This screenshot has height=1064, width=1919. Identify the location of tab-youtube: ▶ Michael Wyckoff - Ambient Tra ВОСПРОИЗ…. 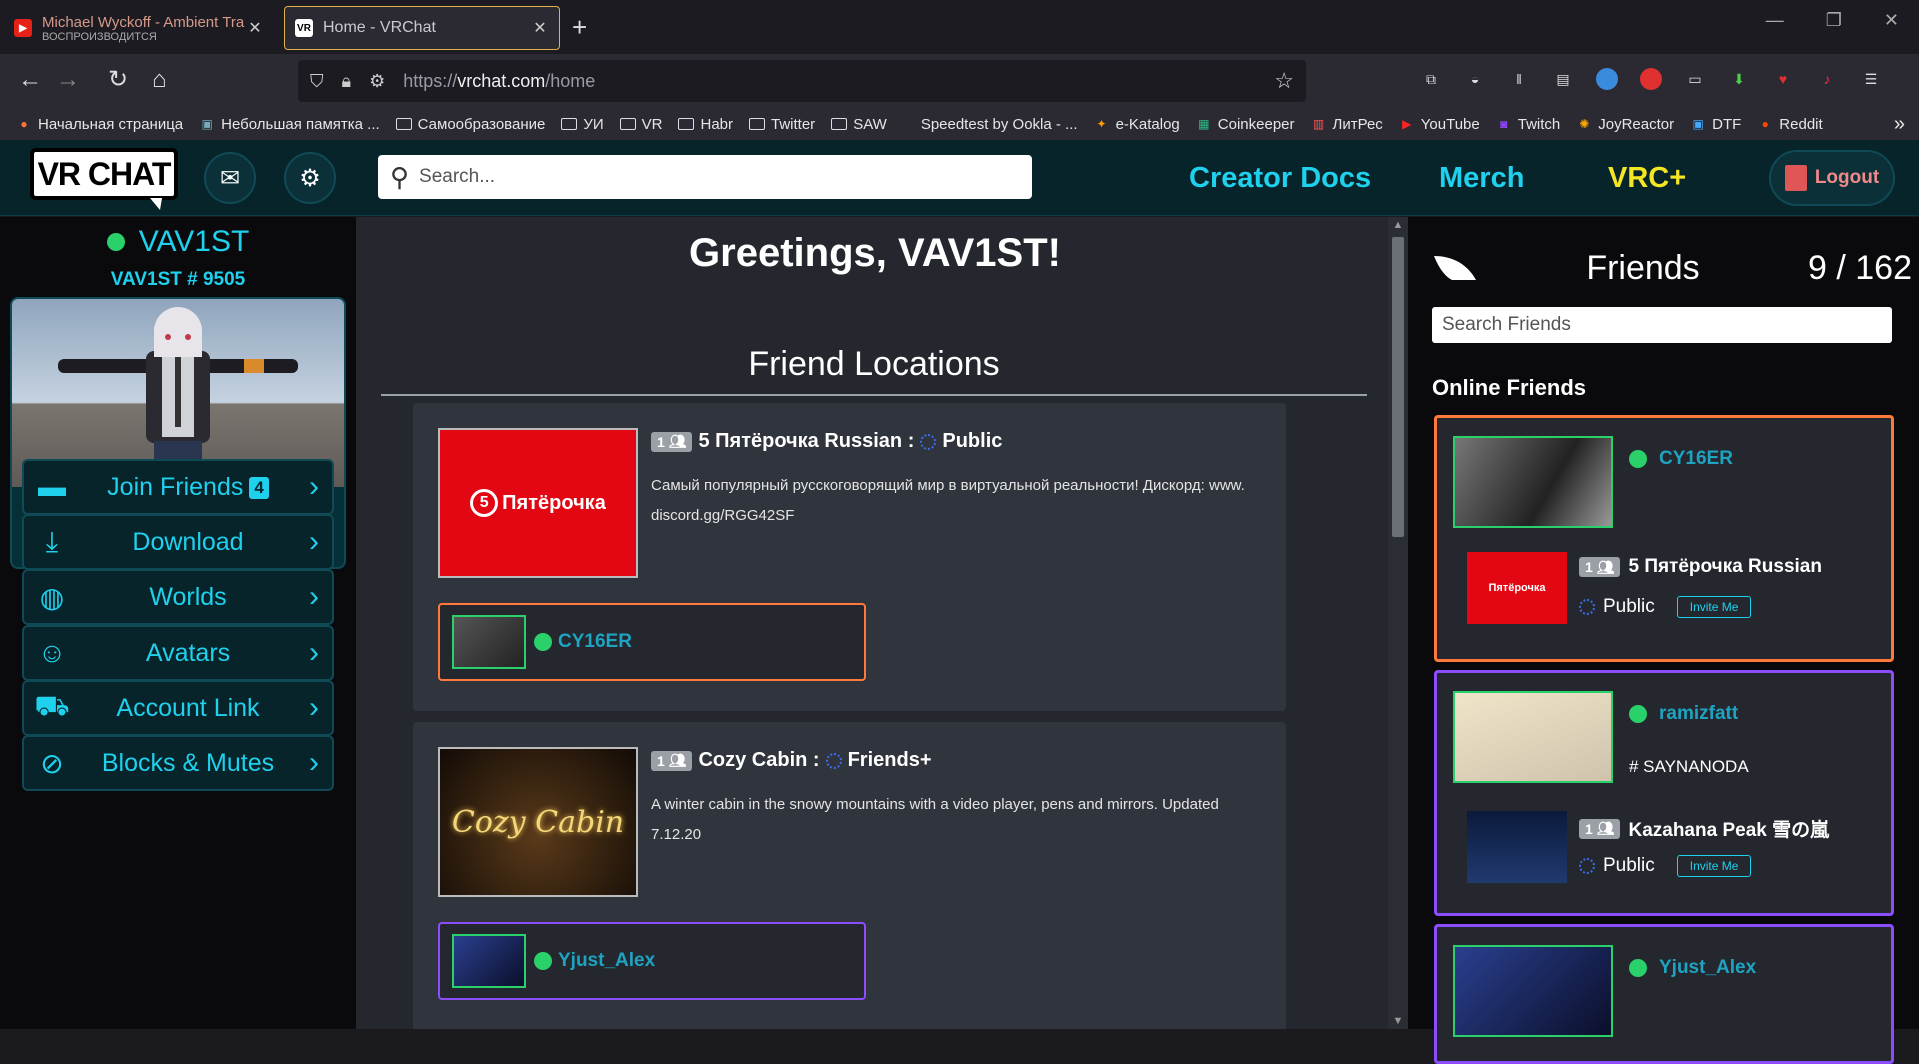
(139, 28).